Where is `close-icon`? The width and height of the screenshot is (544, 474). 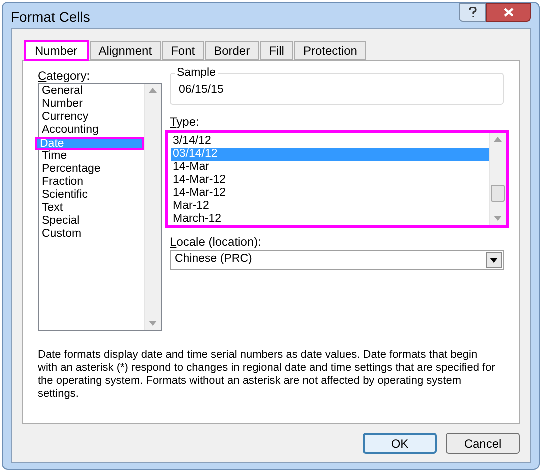
close-icon is located at coordinates (509, 12).